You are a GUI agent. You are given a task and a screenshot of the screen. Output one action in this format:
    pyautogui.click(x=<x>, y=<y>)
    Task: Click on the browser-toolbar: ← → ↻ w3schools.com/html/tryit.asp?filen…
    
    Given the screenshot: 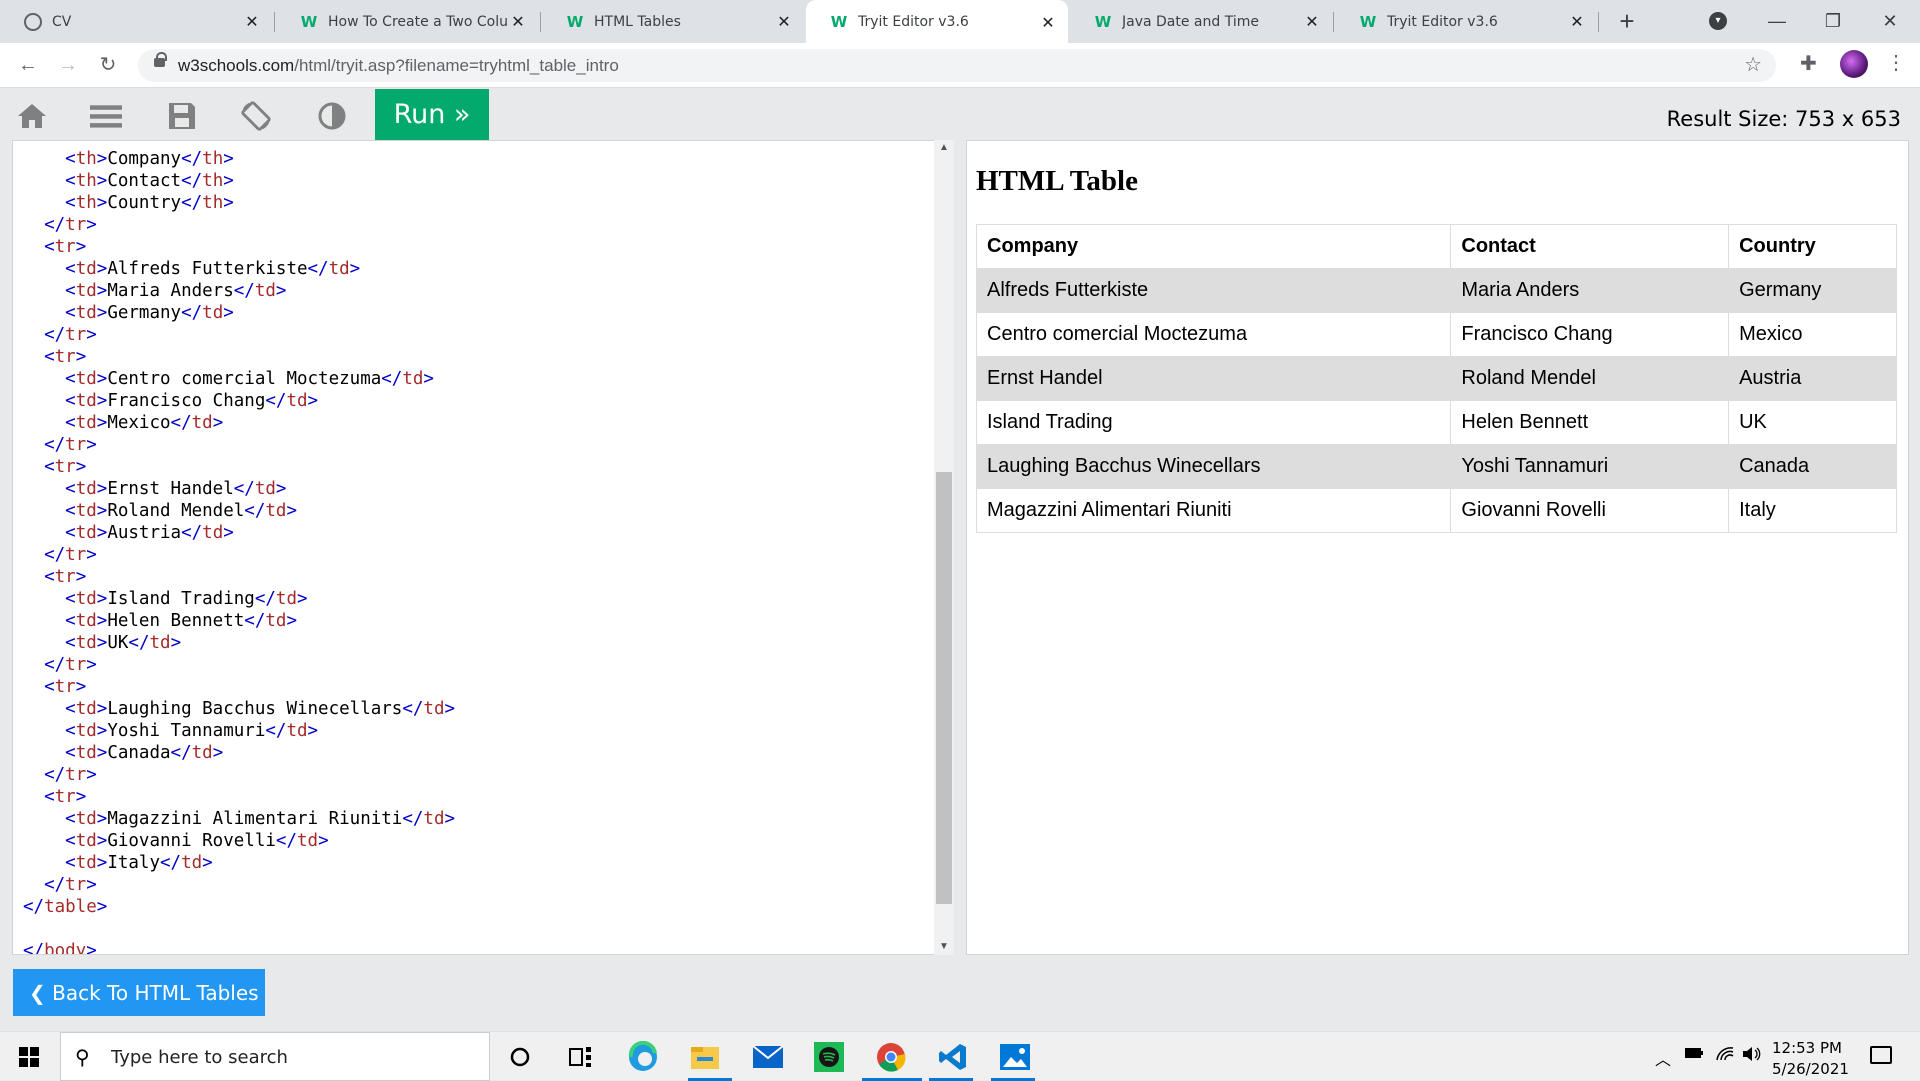 What is the action you would take?
    pyautogui.click(x=960, y=65)
    